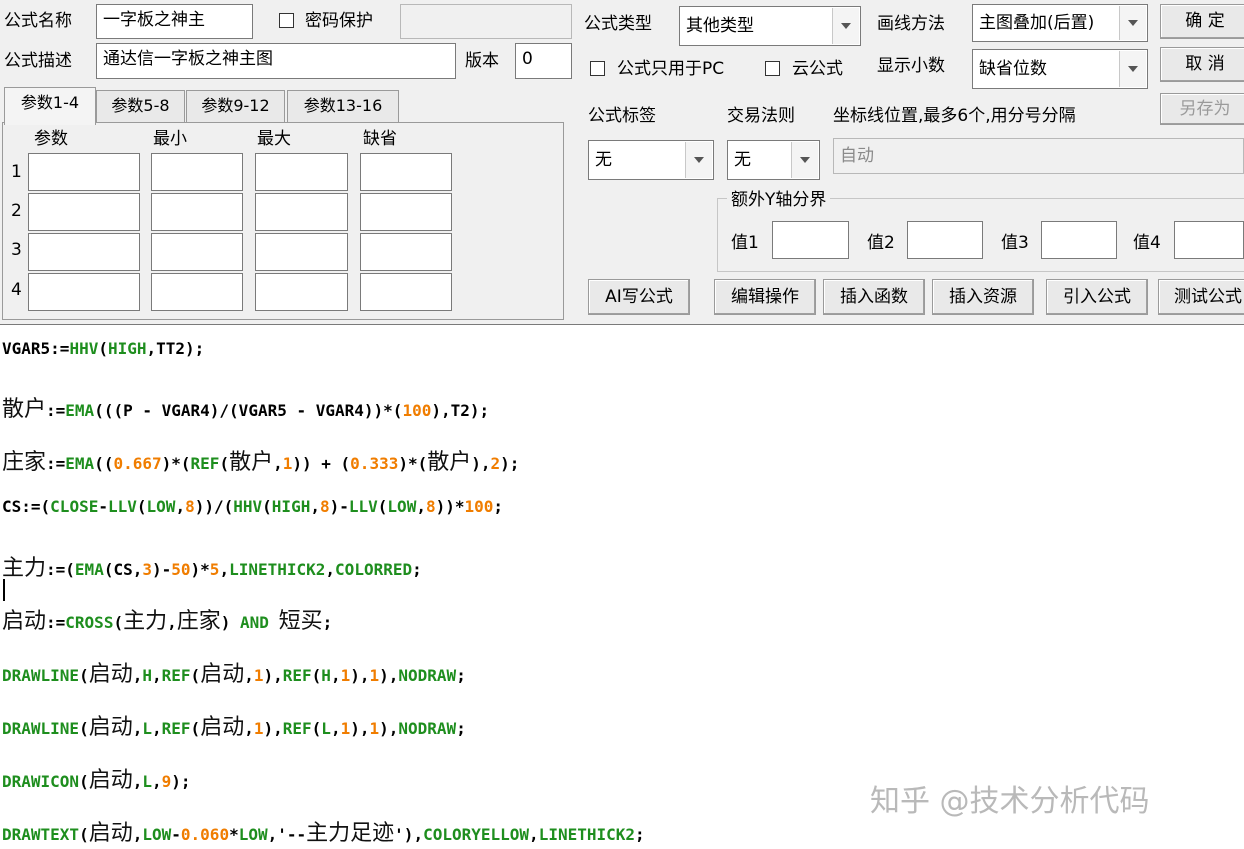 The height and width of the screenshot is (849, 1244). I want to click on y-value-1-input, so click(810, 240).